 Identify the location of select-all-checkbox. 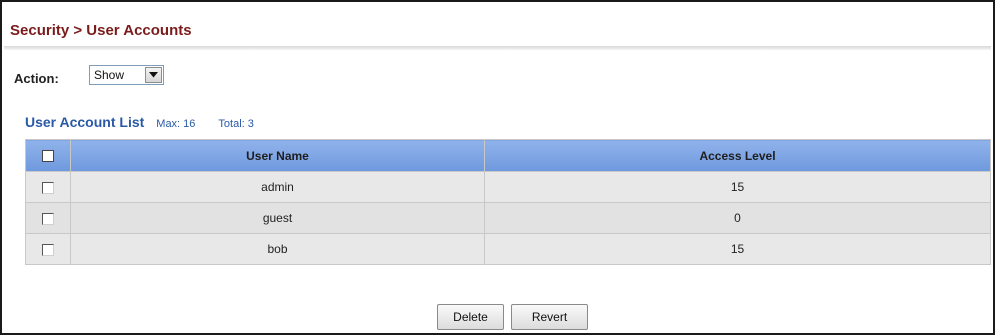
(48, 156).